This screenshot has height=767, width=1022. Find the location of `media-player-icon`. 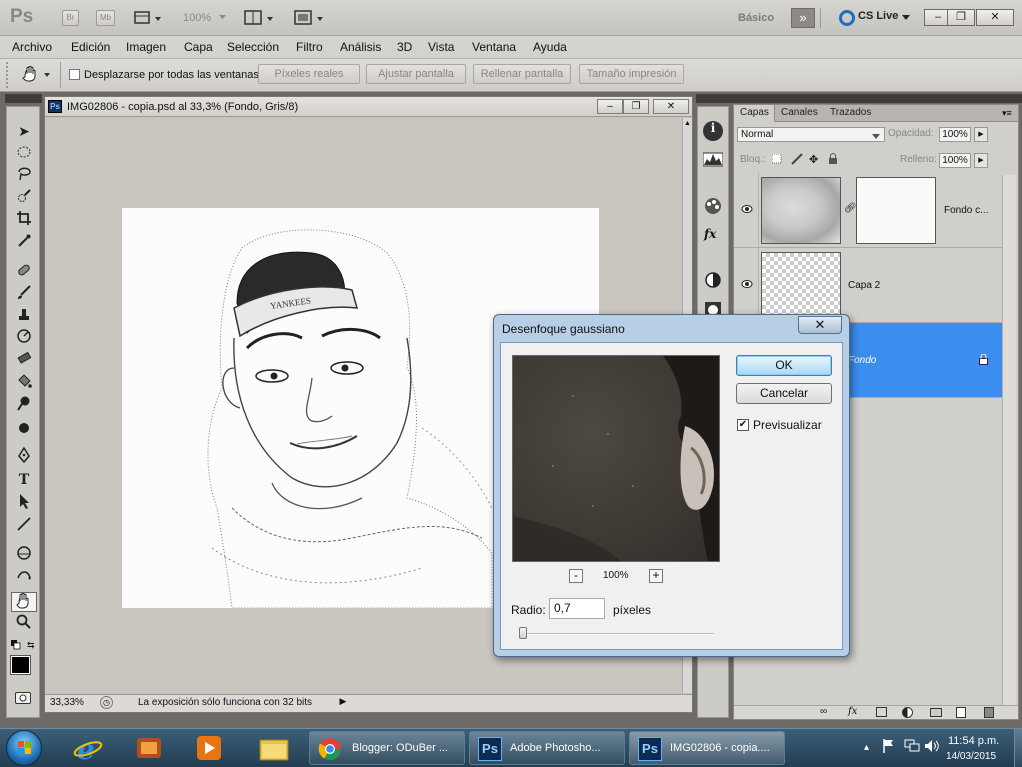

media-player-icon is located at coordinates (210, 748).